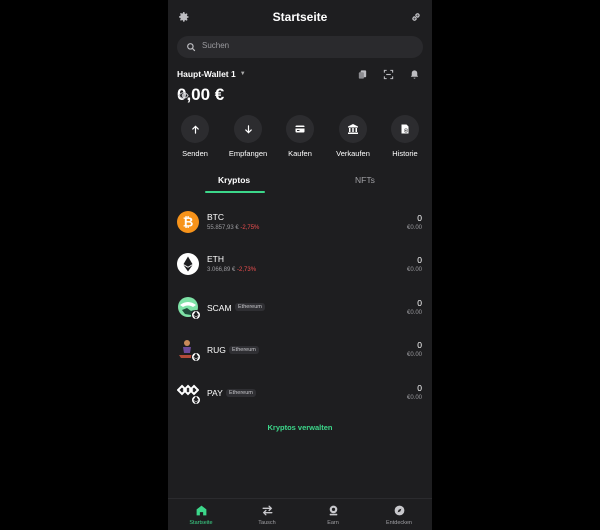 This screenshot has height=530, width=600. What do you see at coordinates (195, 153) in the screenshot?
I see `send-label: Senden` at bounding box center [195, 153].